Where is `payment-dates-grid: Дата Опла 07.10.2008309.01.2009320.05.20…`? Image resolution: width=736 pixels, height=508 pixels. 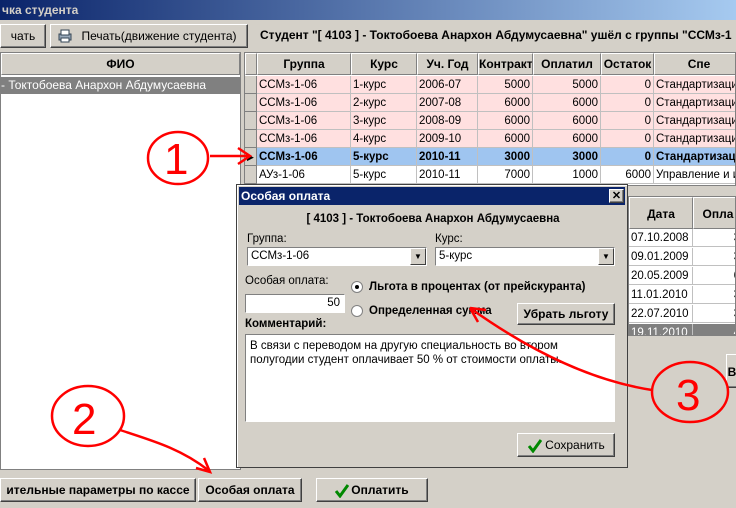 payment-dates-grid: Дата Опла 07.10.2008309.01.2009320.05.20… is located at coordinates (682, 266).